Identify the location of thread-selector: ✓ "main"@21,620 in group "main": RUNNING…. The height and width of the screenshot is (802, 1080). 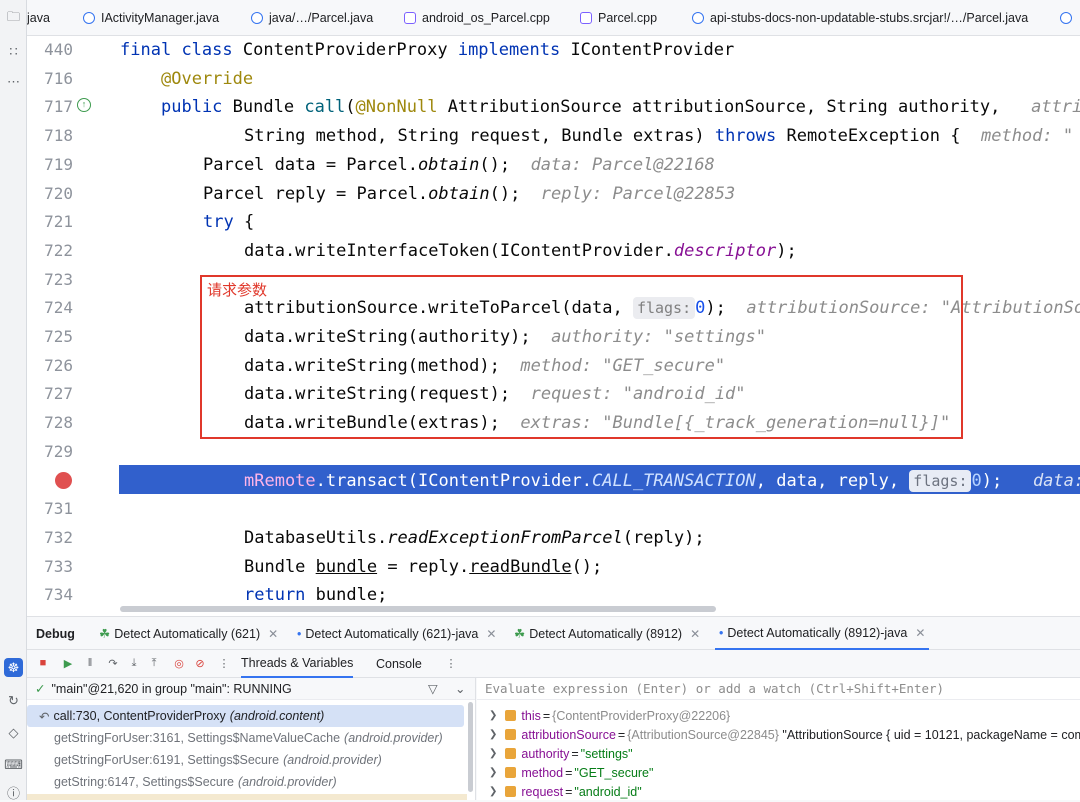
(251, 689).